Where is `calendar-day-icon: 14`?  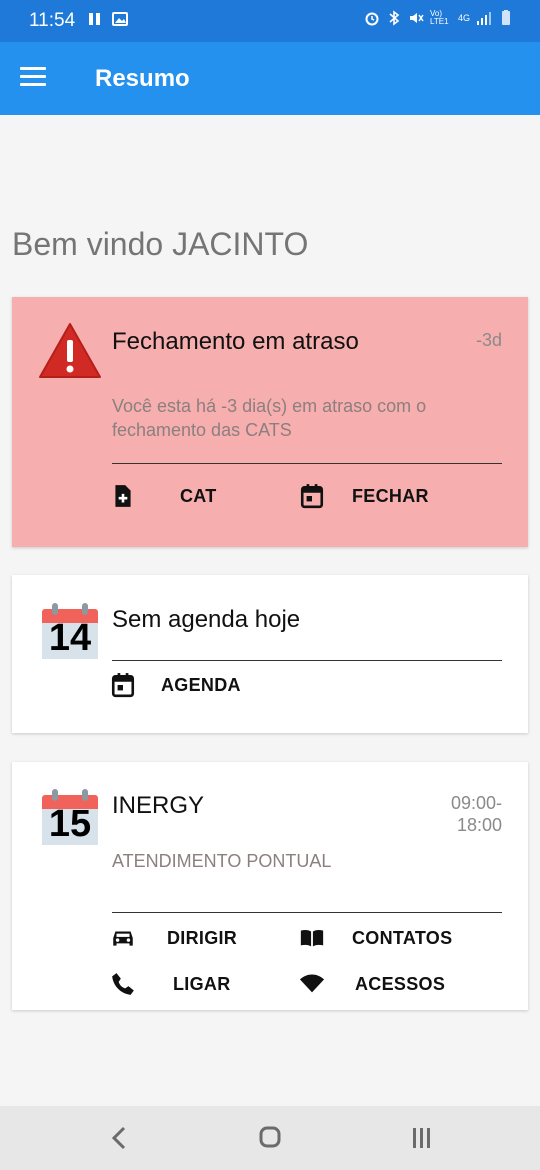 calendar-day-icon: 14 is located at coordinates (70, 632).